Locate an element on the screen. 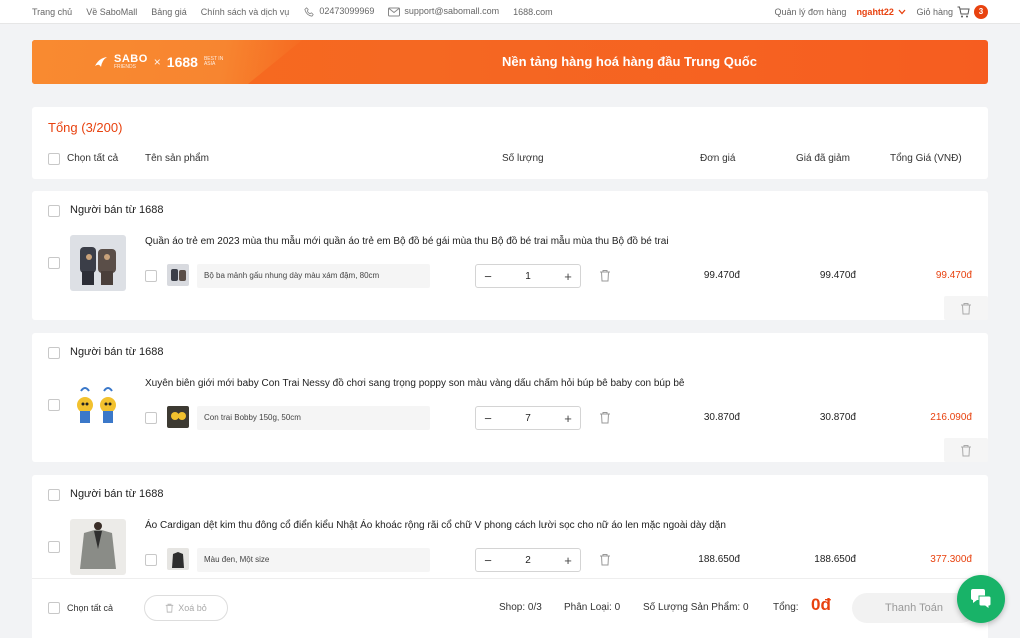 The height and width of the screenshot is (638, 1020). sabo-bird-icon is located at coordinates (101, 61).